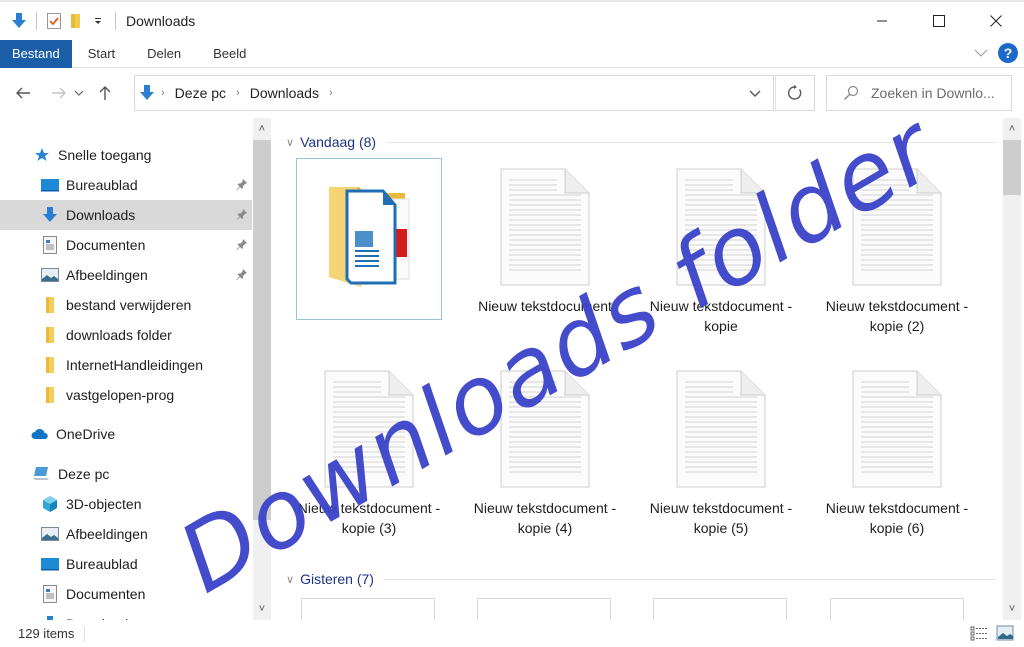  What do you see at coordinates (106, 245) in the screenshot?
I see `sidebar-label: Documenten` at bounding box center [106, 245].